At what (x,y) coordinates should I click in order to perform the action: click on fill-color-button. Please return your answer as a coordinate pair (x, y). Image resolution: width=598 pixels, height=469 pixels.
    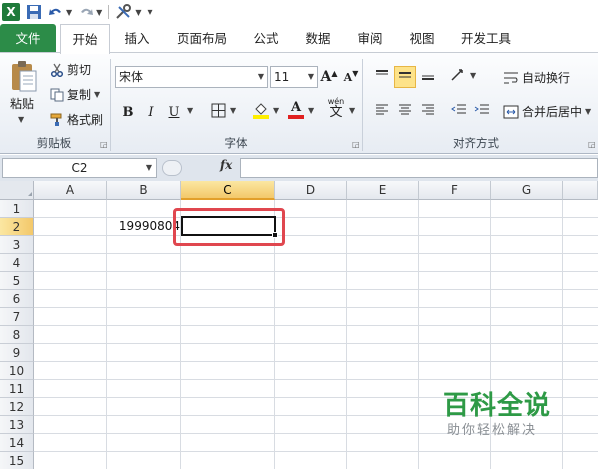
    Looking at the image, I should click on (261, 112).